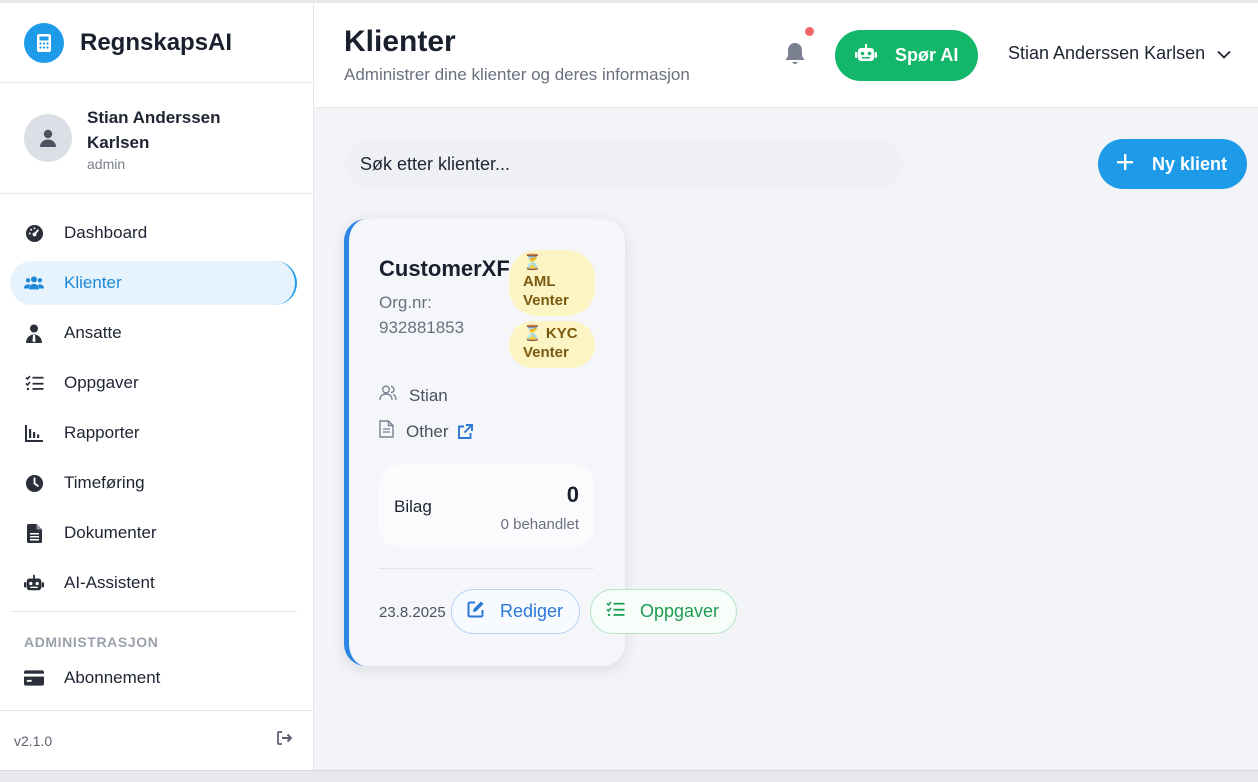 The image size is (1258, 782). I want to click on sidebar-item-label: Dokumenter, so click(110, 532).